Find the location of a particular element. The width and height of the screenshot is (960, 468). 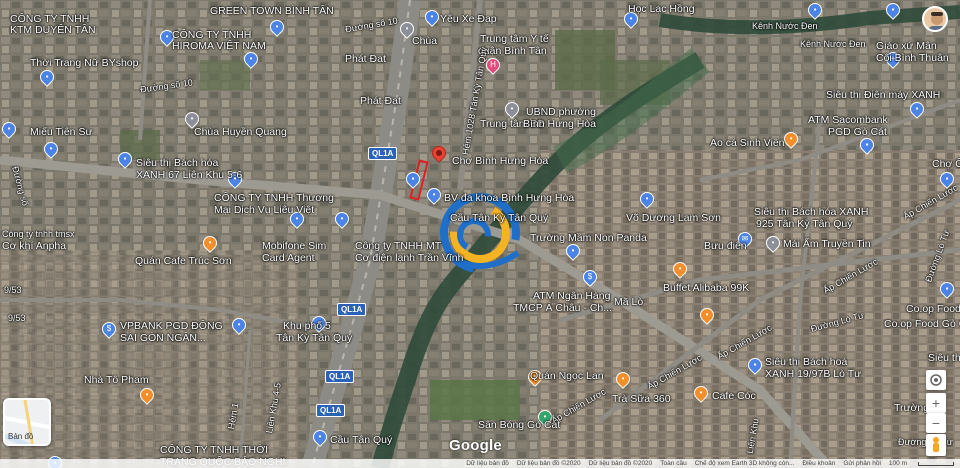

map-label: Siêu thị Bách hoá is located at coordinates (806, 362).